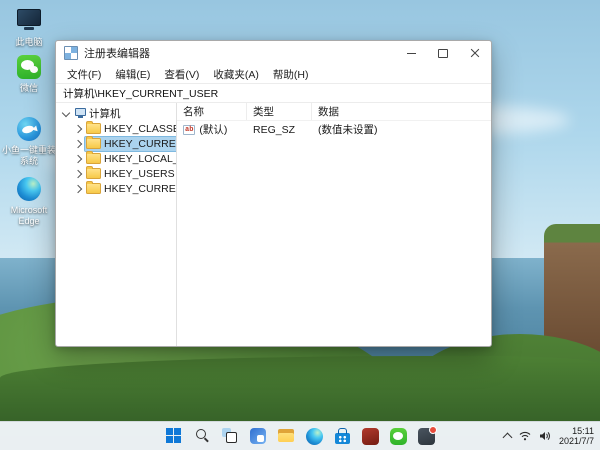 The width and height of the screenshot is (600, 450). What do you see at coordinates (576, 441) in the screenshot?
I see `tray-date: 2021/7/7` at bounding box center [576, 441].